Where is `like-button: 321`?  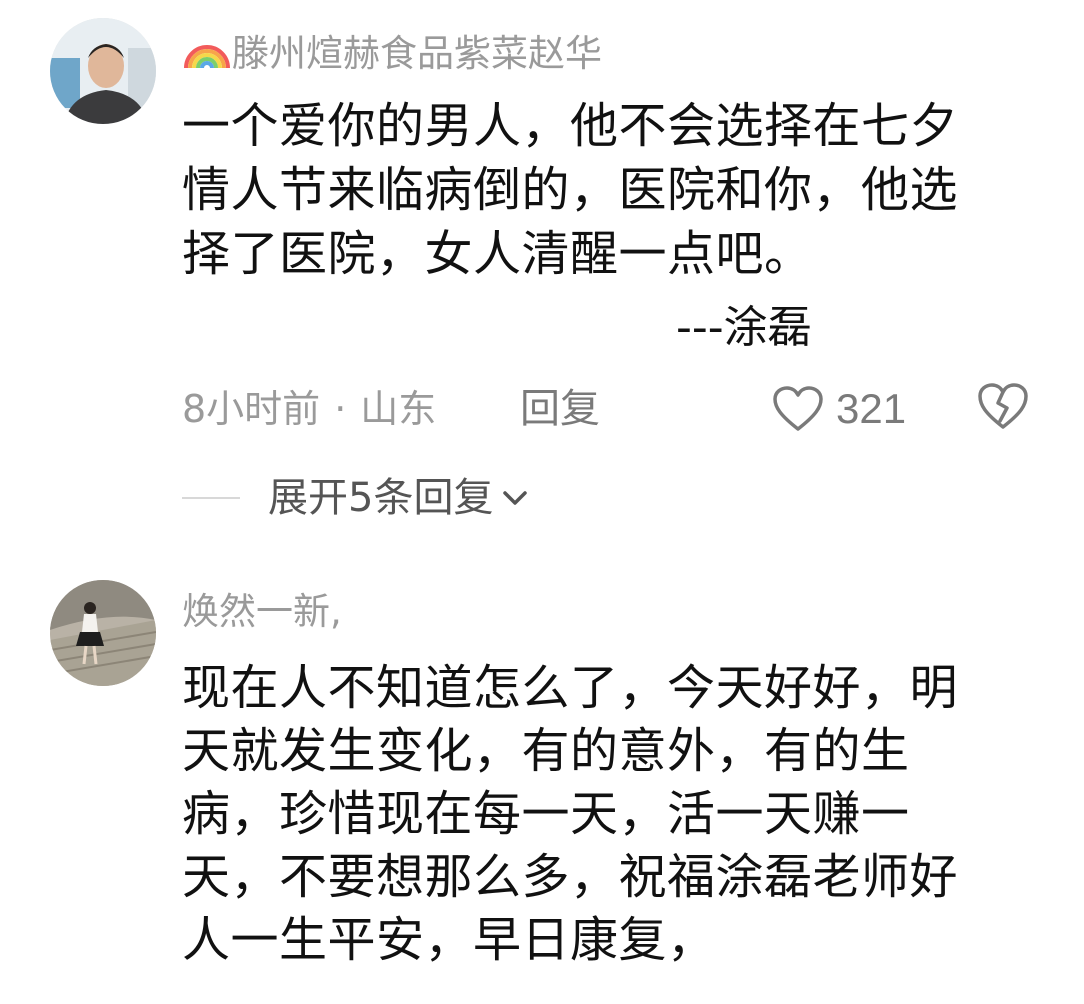 like-button: 321 is located at coordinates (839, 409).